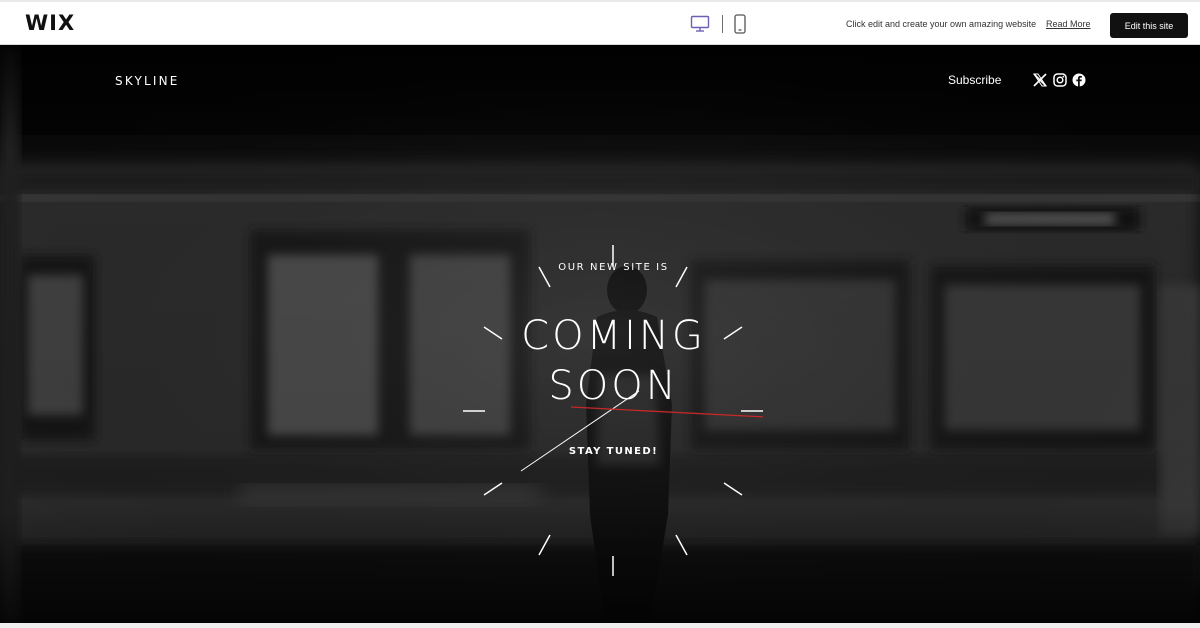 The width and height of the screenshot is (1200, 628). Describe the element at coordinates (722, 24) in the screenshot. I see `device-divider` at that location.